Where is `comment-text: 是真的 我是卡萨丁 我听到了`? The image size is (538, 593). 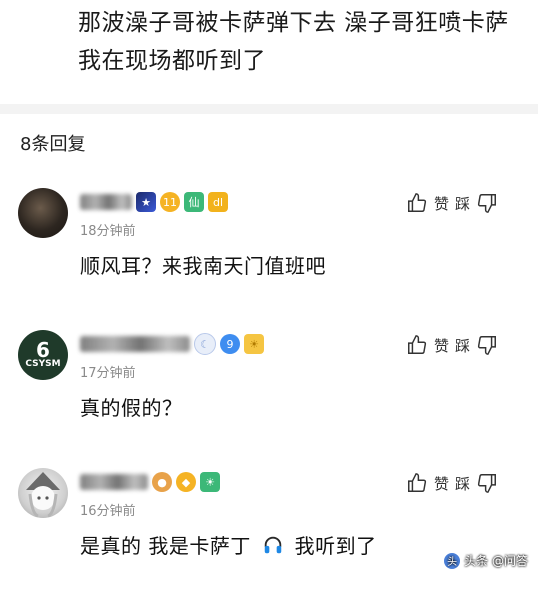
comment-text: 是真的 我是卡萨丁 我听到了 is located at coordinates (228, 545).